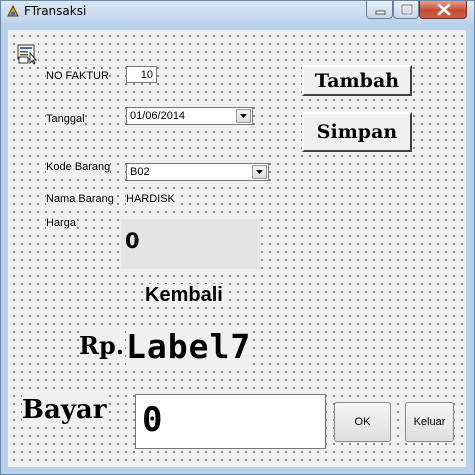  I want to click on app-icon, so click(13, 11).